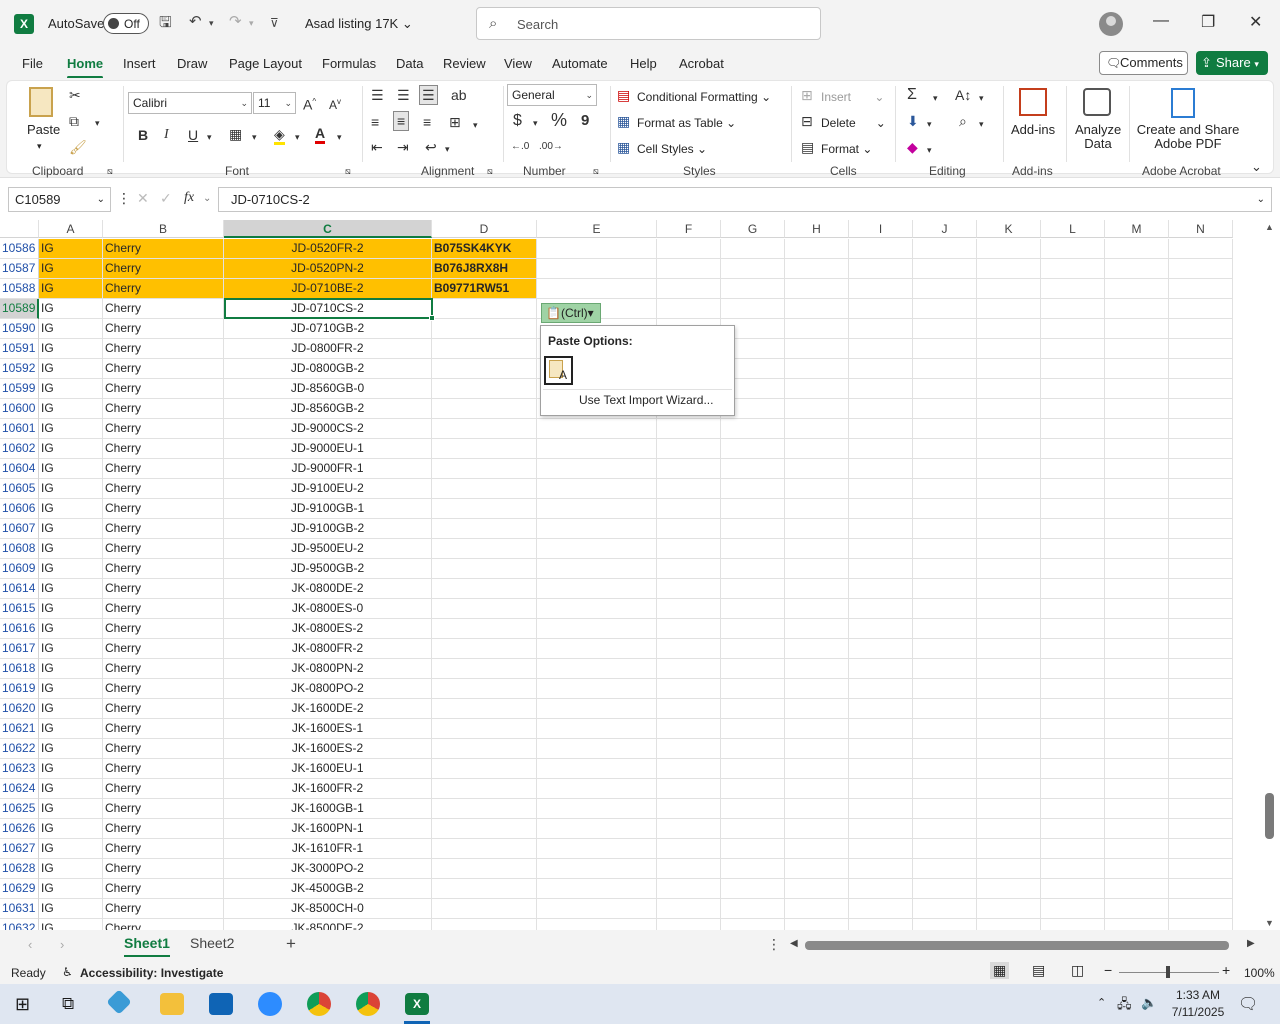  What do you see at coordinates (981, 124) in the screenshot?
I see `find-dropdown-icon: ▾` at bounding box center [981, 124].